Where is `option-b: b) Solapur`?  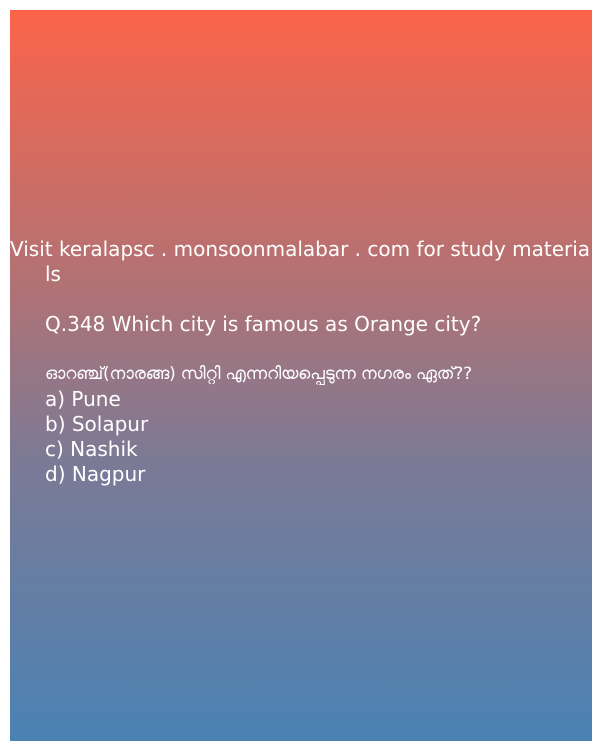
option-b: b) Solapur is located at coordinates (97, 424).